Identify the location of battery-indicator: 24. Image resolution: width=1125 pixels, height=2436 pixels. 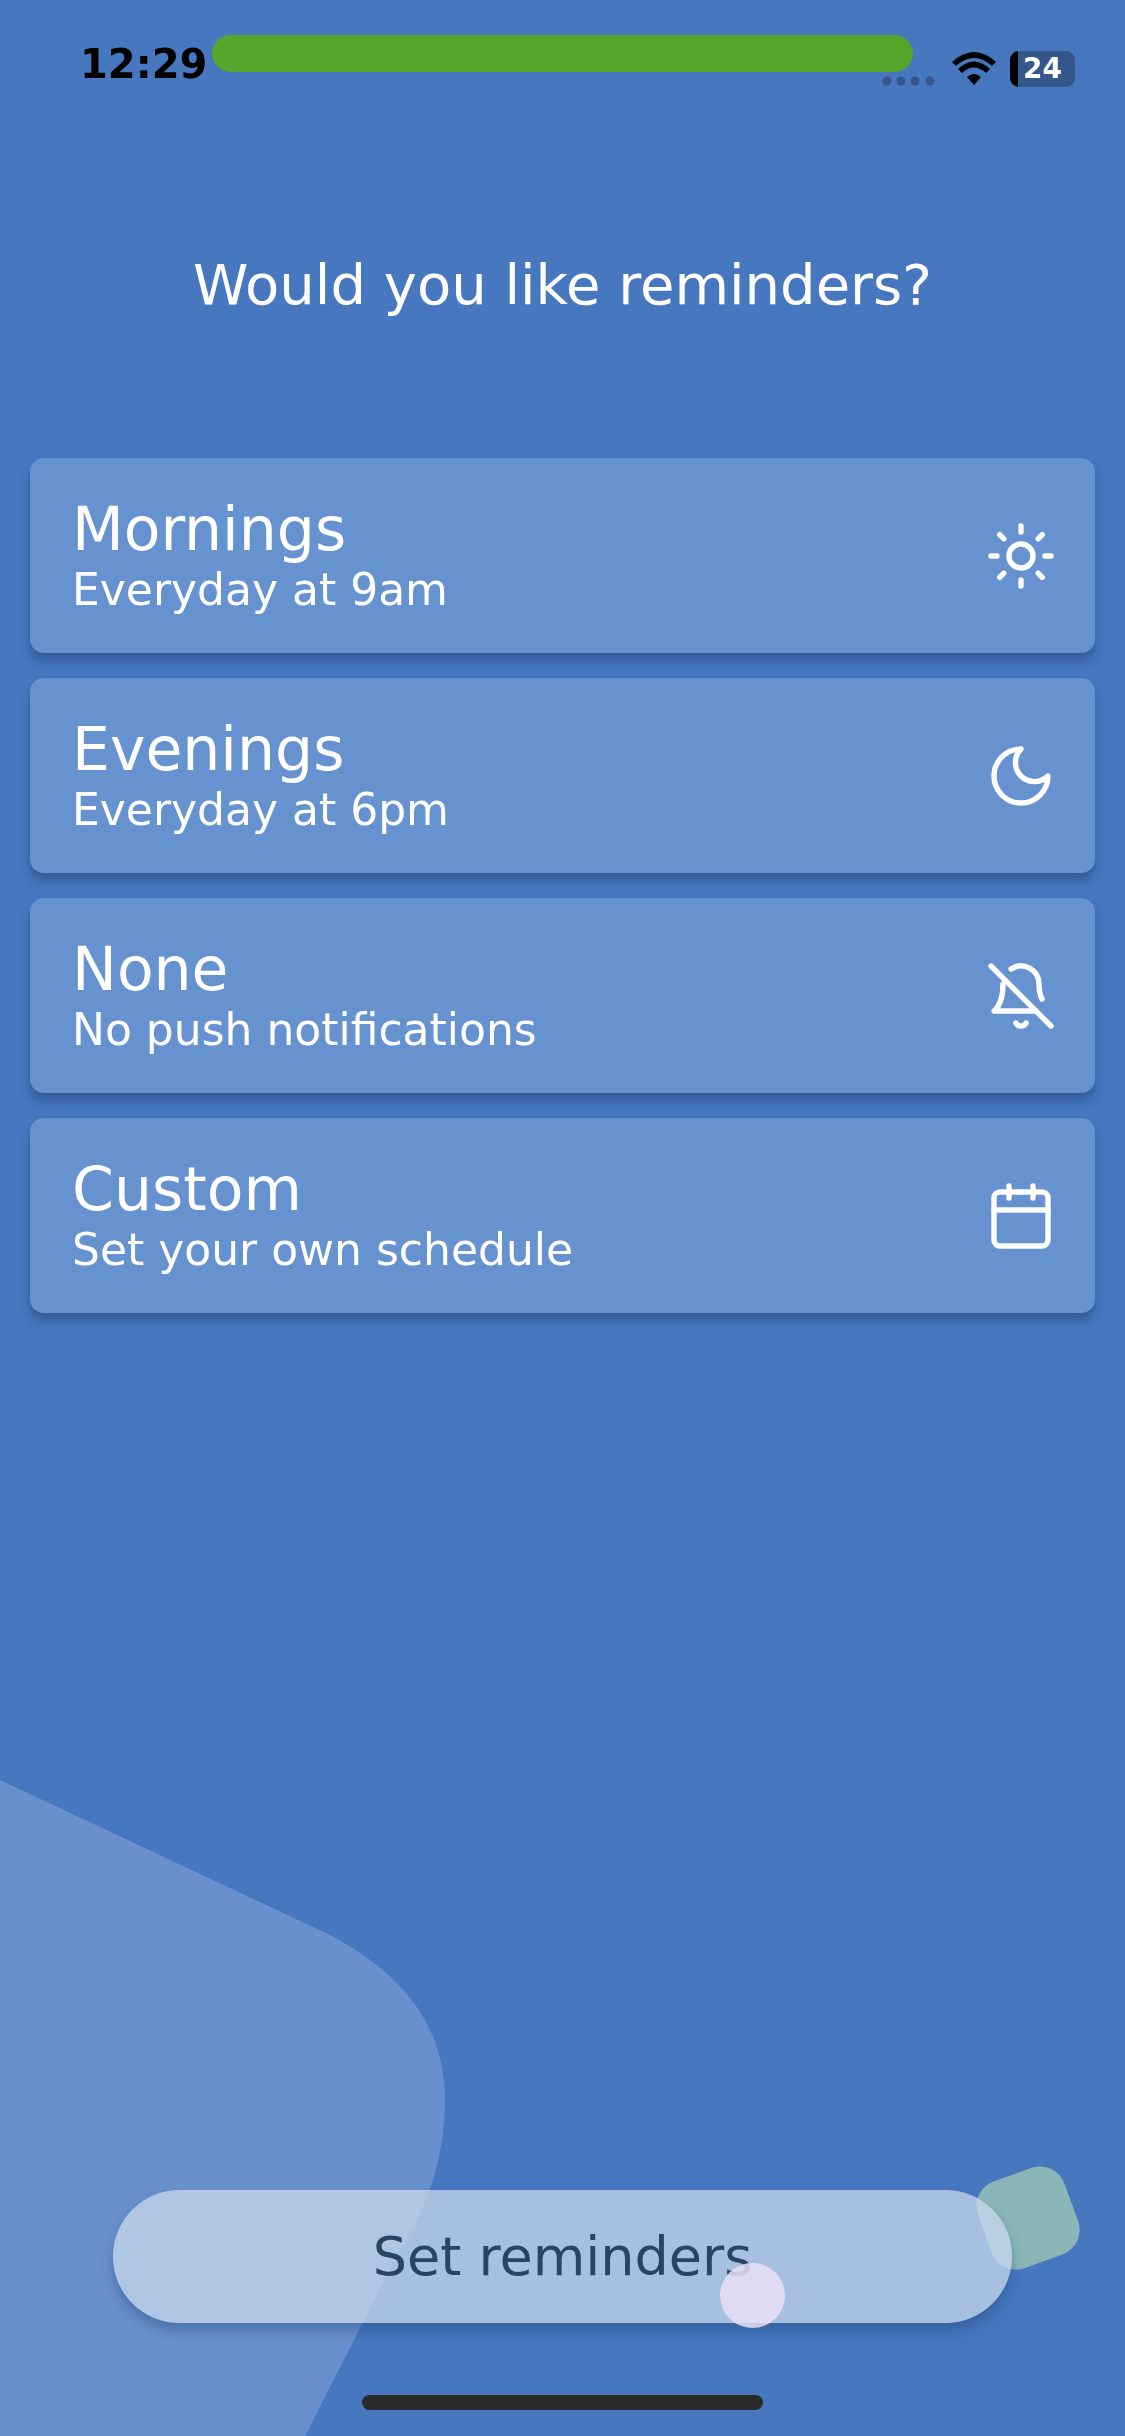
(1042, 69).